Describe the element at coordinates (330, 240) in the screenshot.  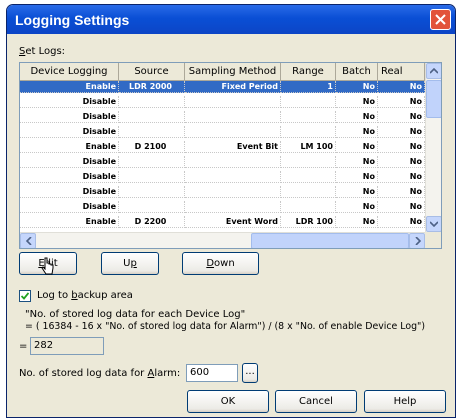
I see `horizontal-scroll-thumb` at that location.